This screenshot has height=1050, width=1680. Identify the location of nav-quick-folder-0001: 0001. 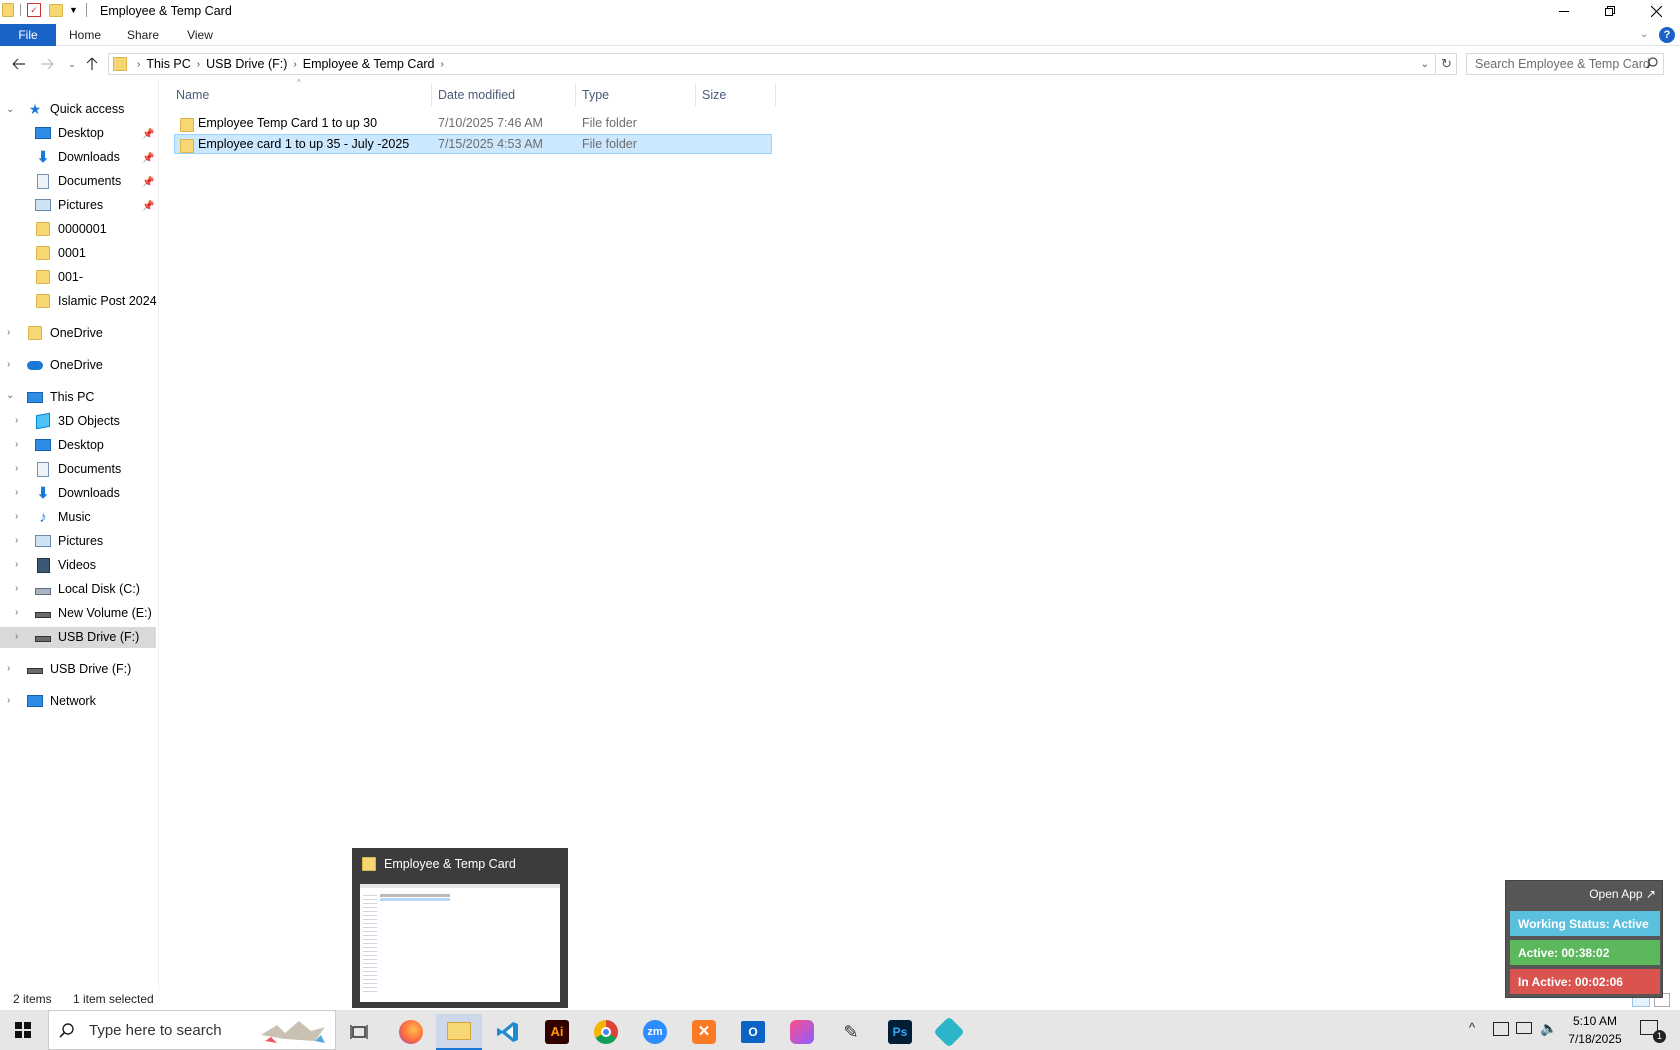
(60, 253).